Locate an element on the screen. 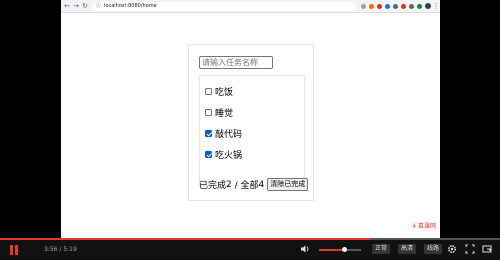 The height and width of the screenshot is (260, 500). task-list: 吃饭 睡觉 敲代码 吃火锅 is located at coordinates (252, 130).